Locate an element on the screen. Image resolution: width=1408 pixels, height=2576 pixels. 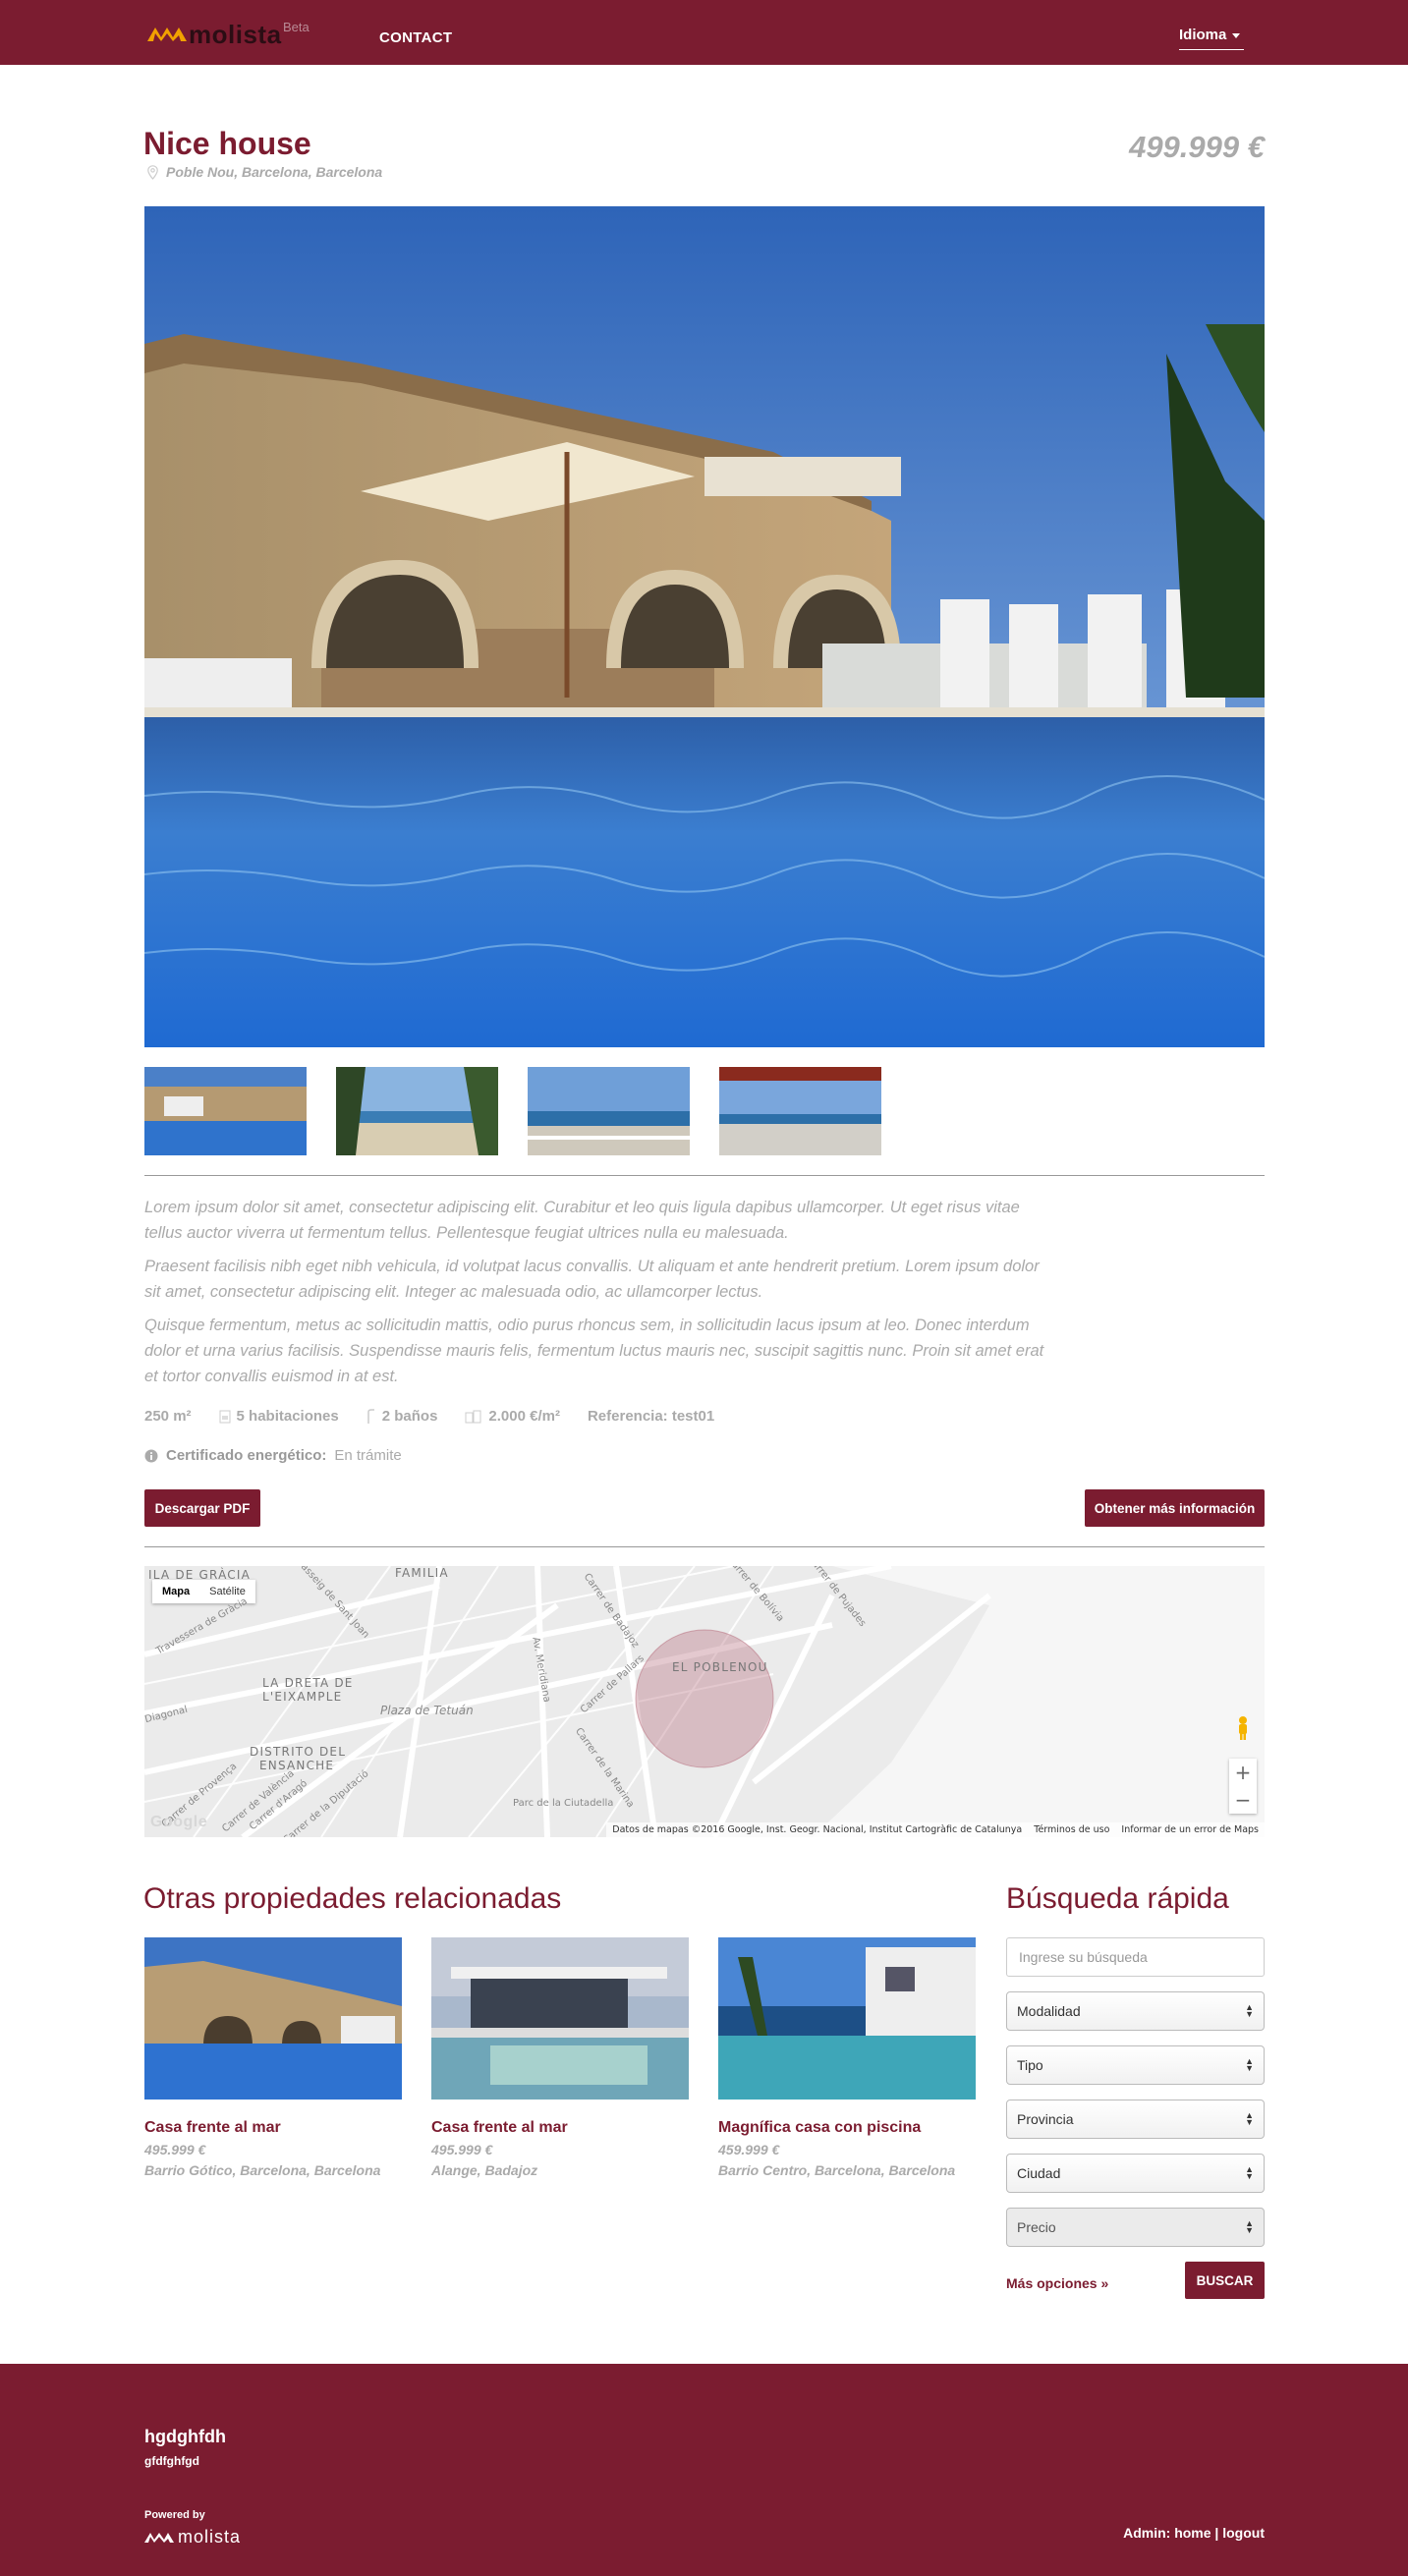
map-zoom-control: + − is located at coordinates (1243, 1786).